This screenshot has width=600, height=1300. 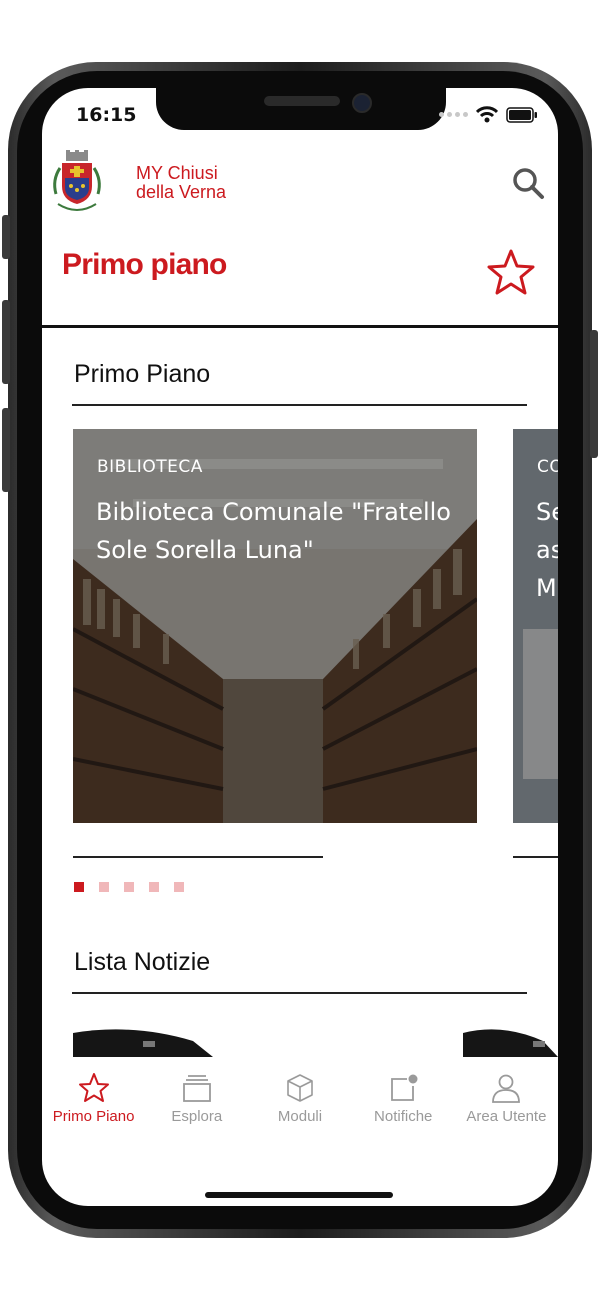 I want to click on municipal-crest-logo, so click(x=77, y=180).